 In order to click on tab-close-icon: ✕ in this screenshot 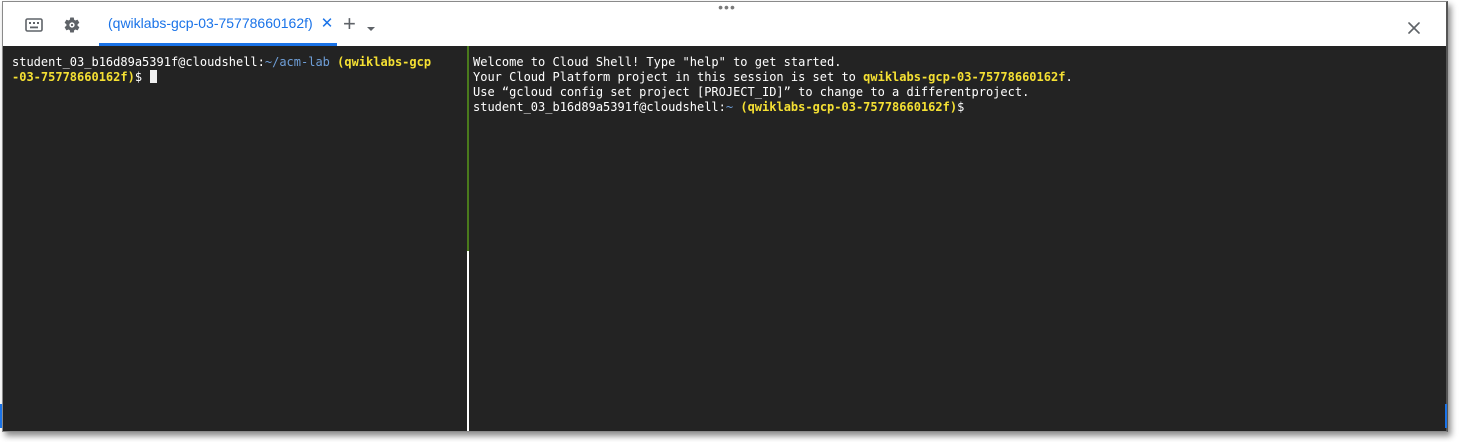, I will do `click(327, 23)`.